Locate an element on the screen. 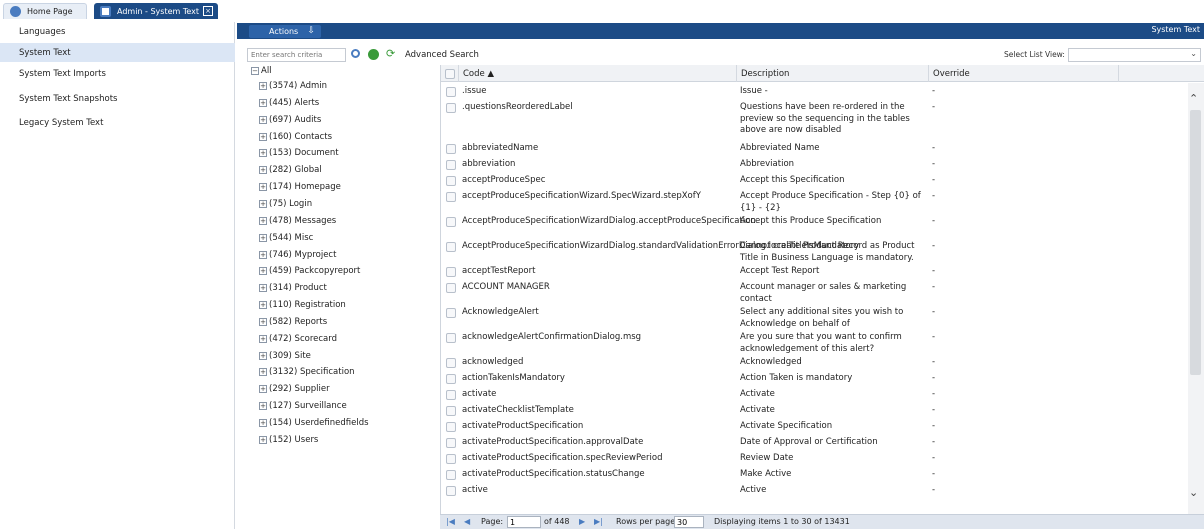  tree-node: + (544) Misc is located at coordinates (286, 238).